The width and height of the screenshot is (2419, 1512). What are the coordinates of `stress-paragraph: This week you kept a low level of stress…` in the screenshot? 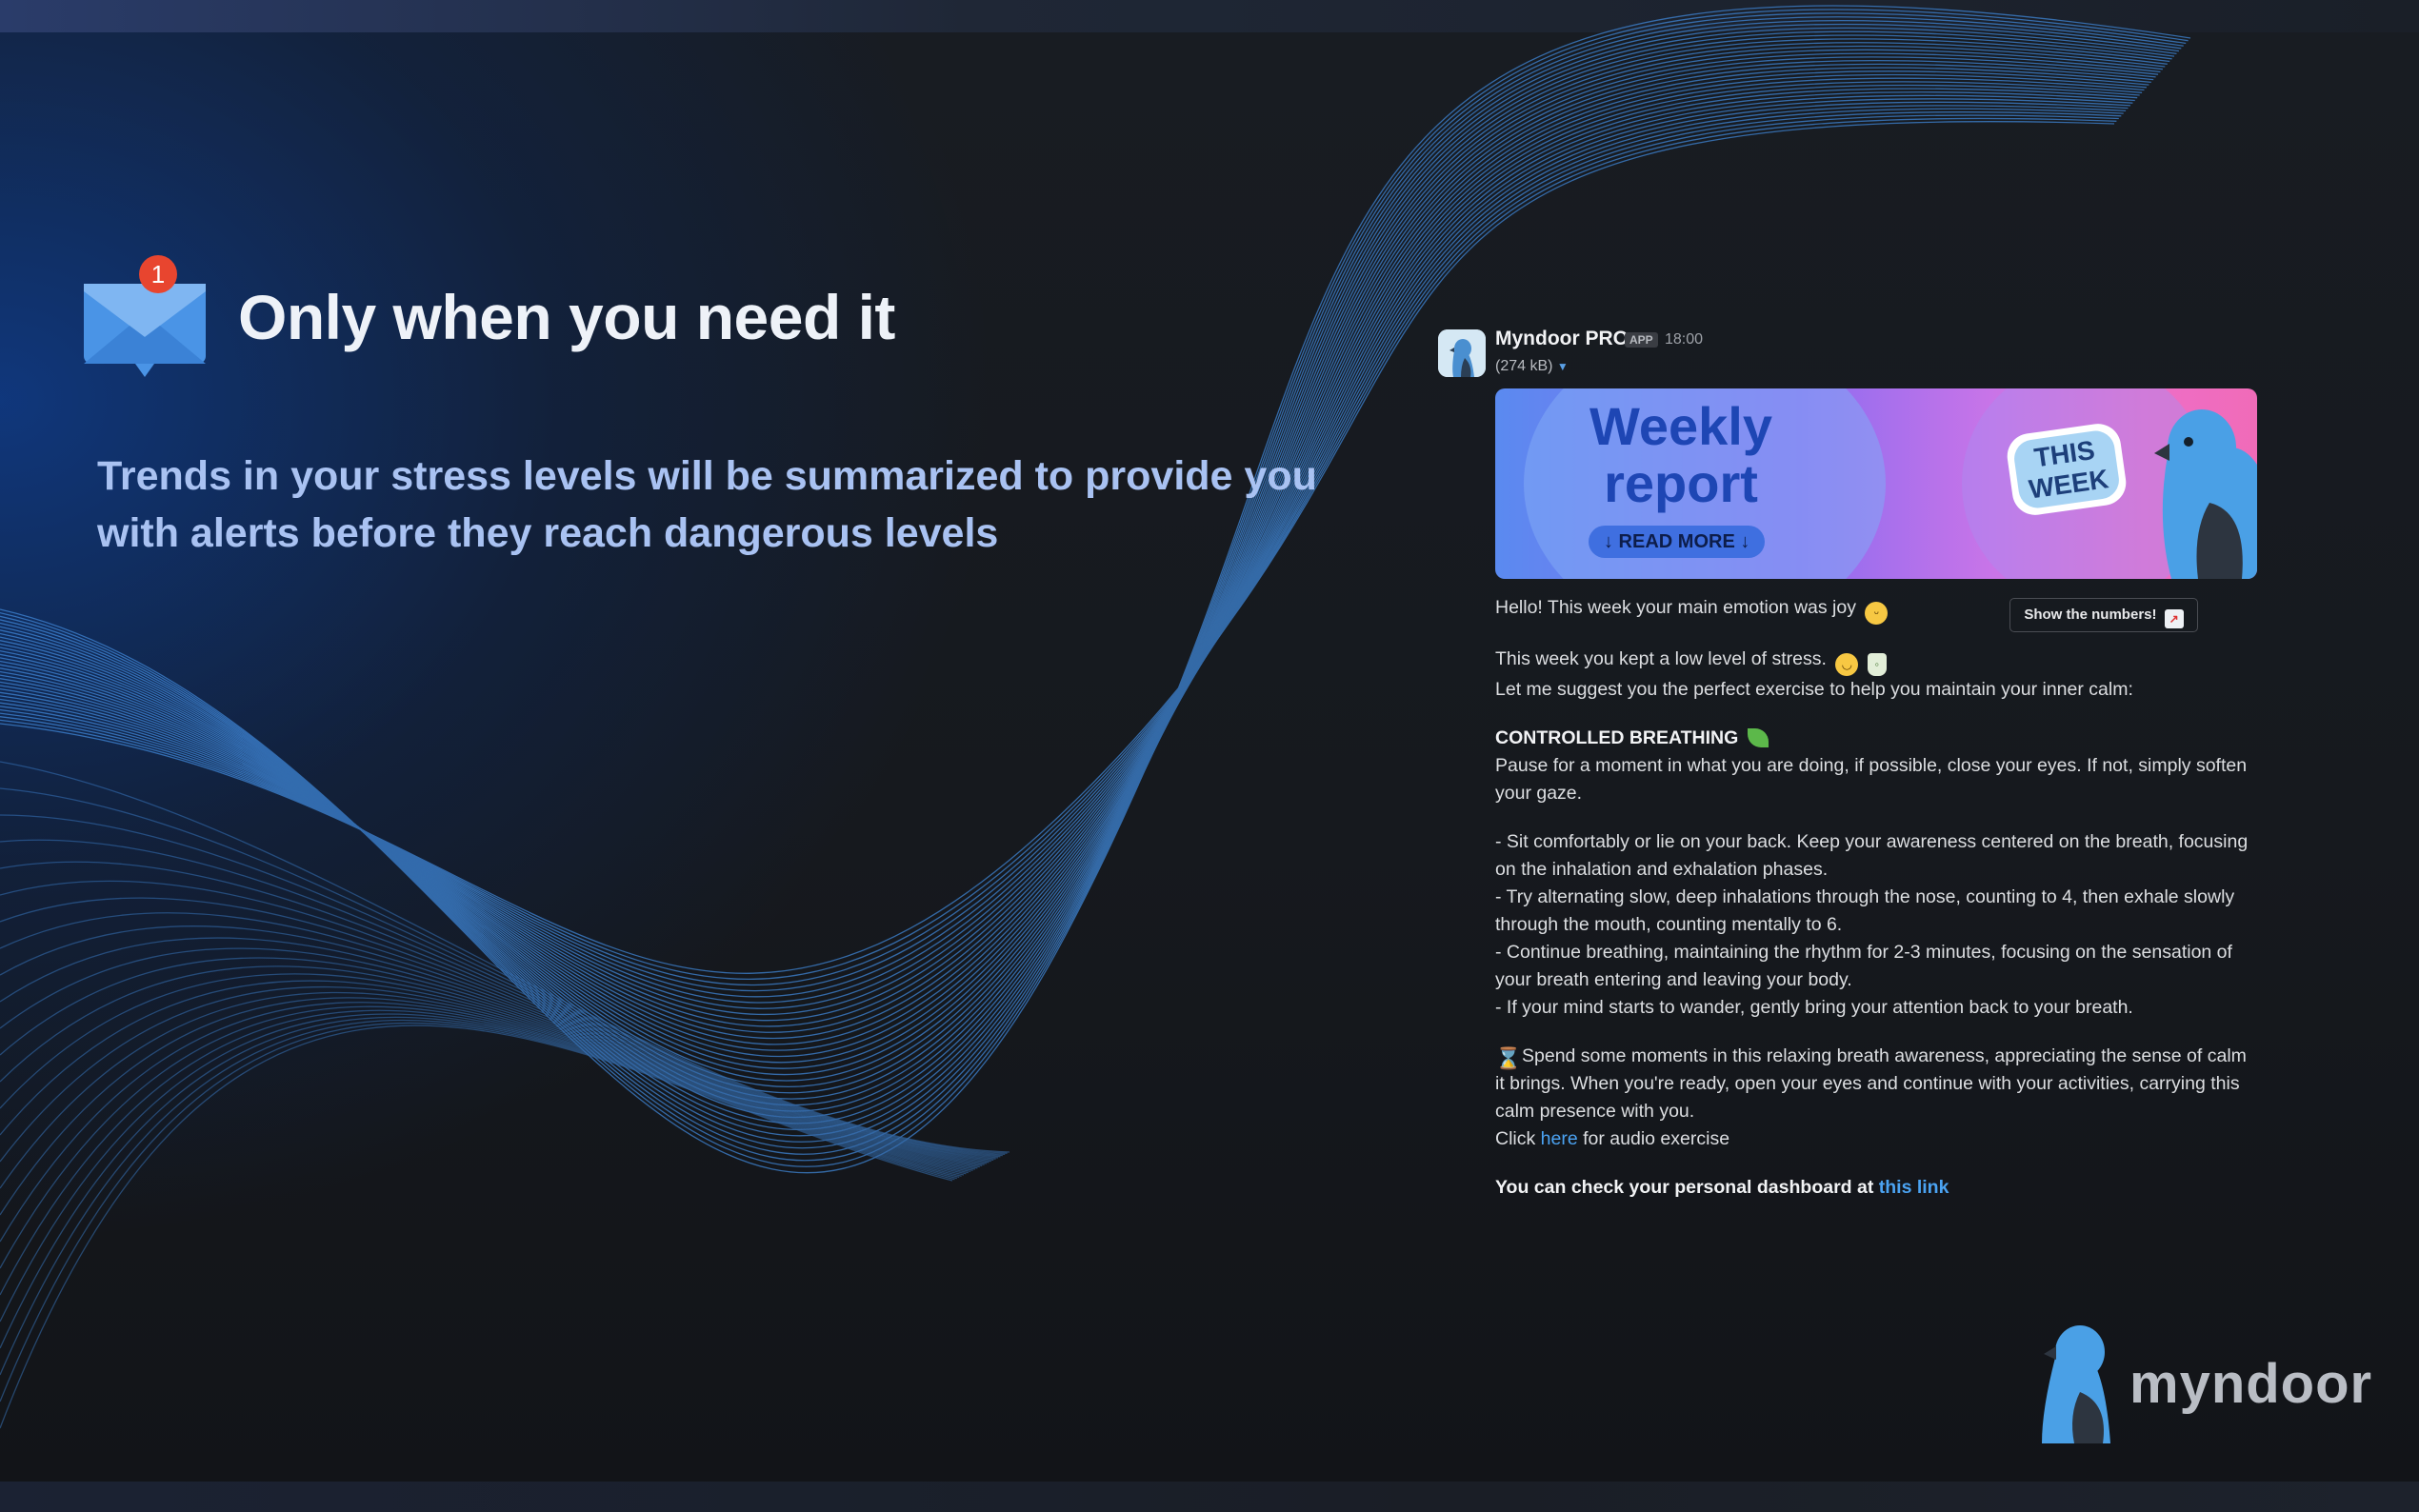 It's located at (1876, 675).